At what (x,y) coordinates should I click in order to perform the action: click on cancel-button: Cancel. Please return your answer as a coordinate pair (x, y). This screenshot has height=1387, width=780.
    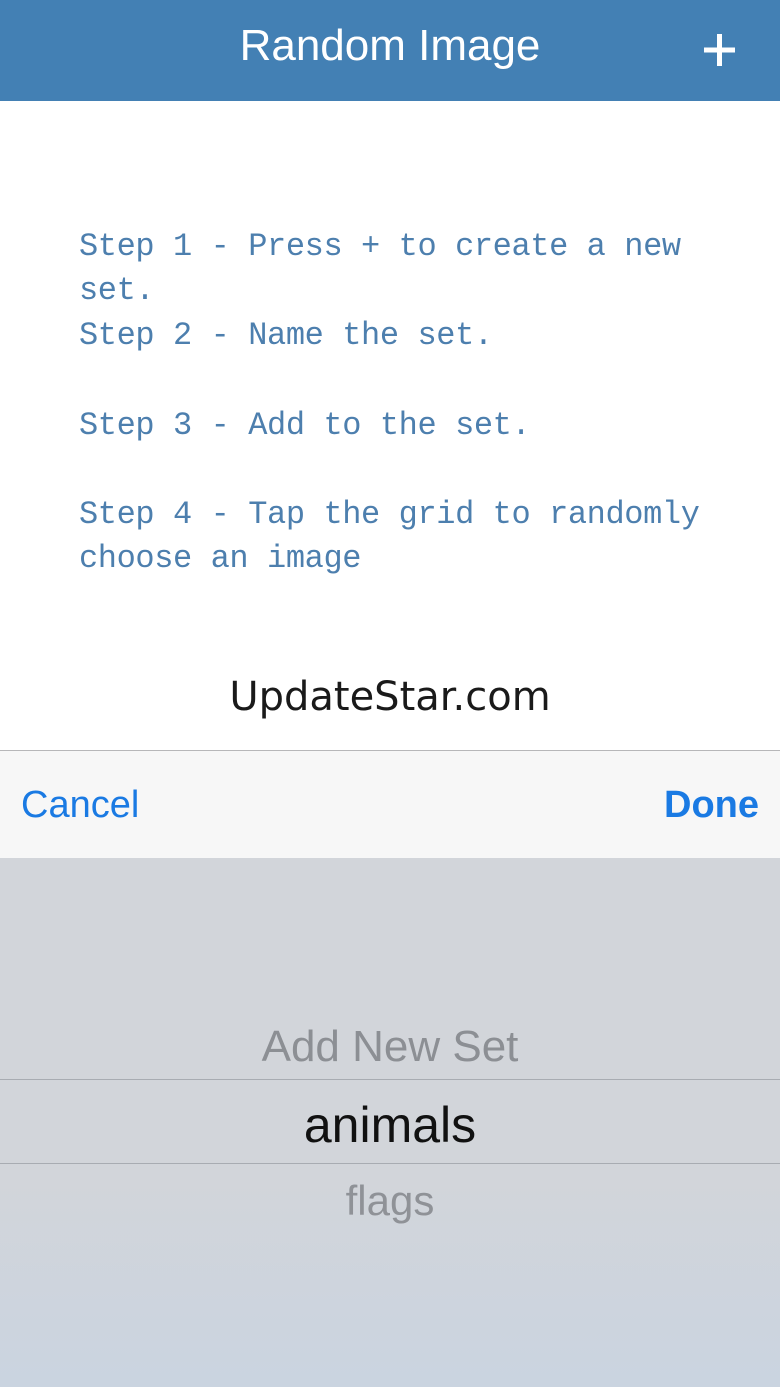
    Looking at the image, I should click on (80, 805).